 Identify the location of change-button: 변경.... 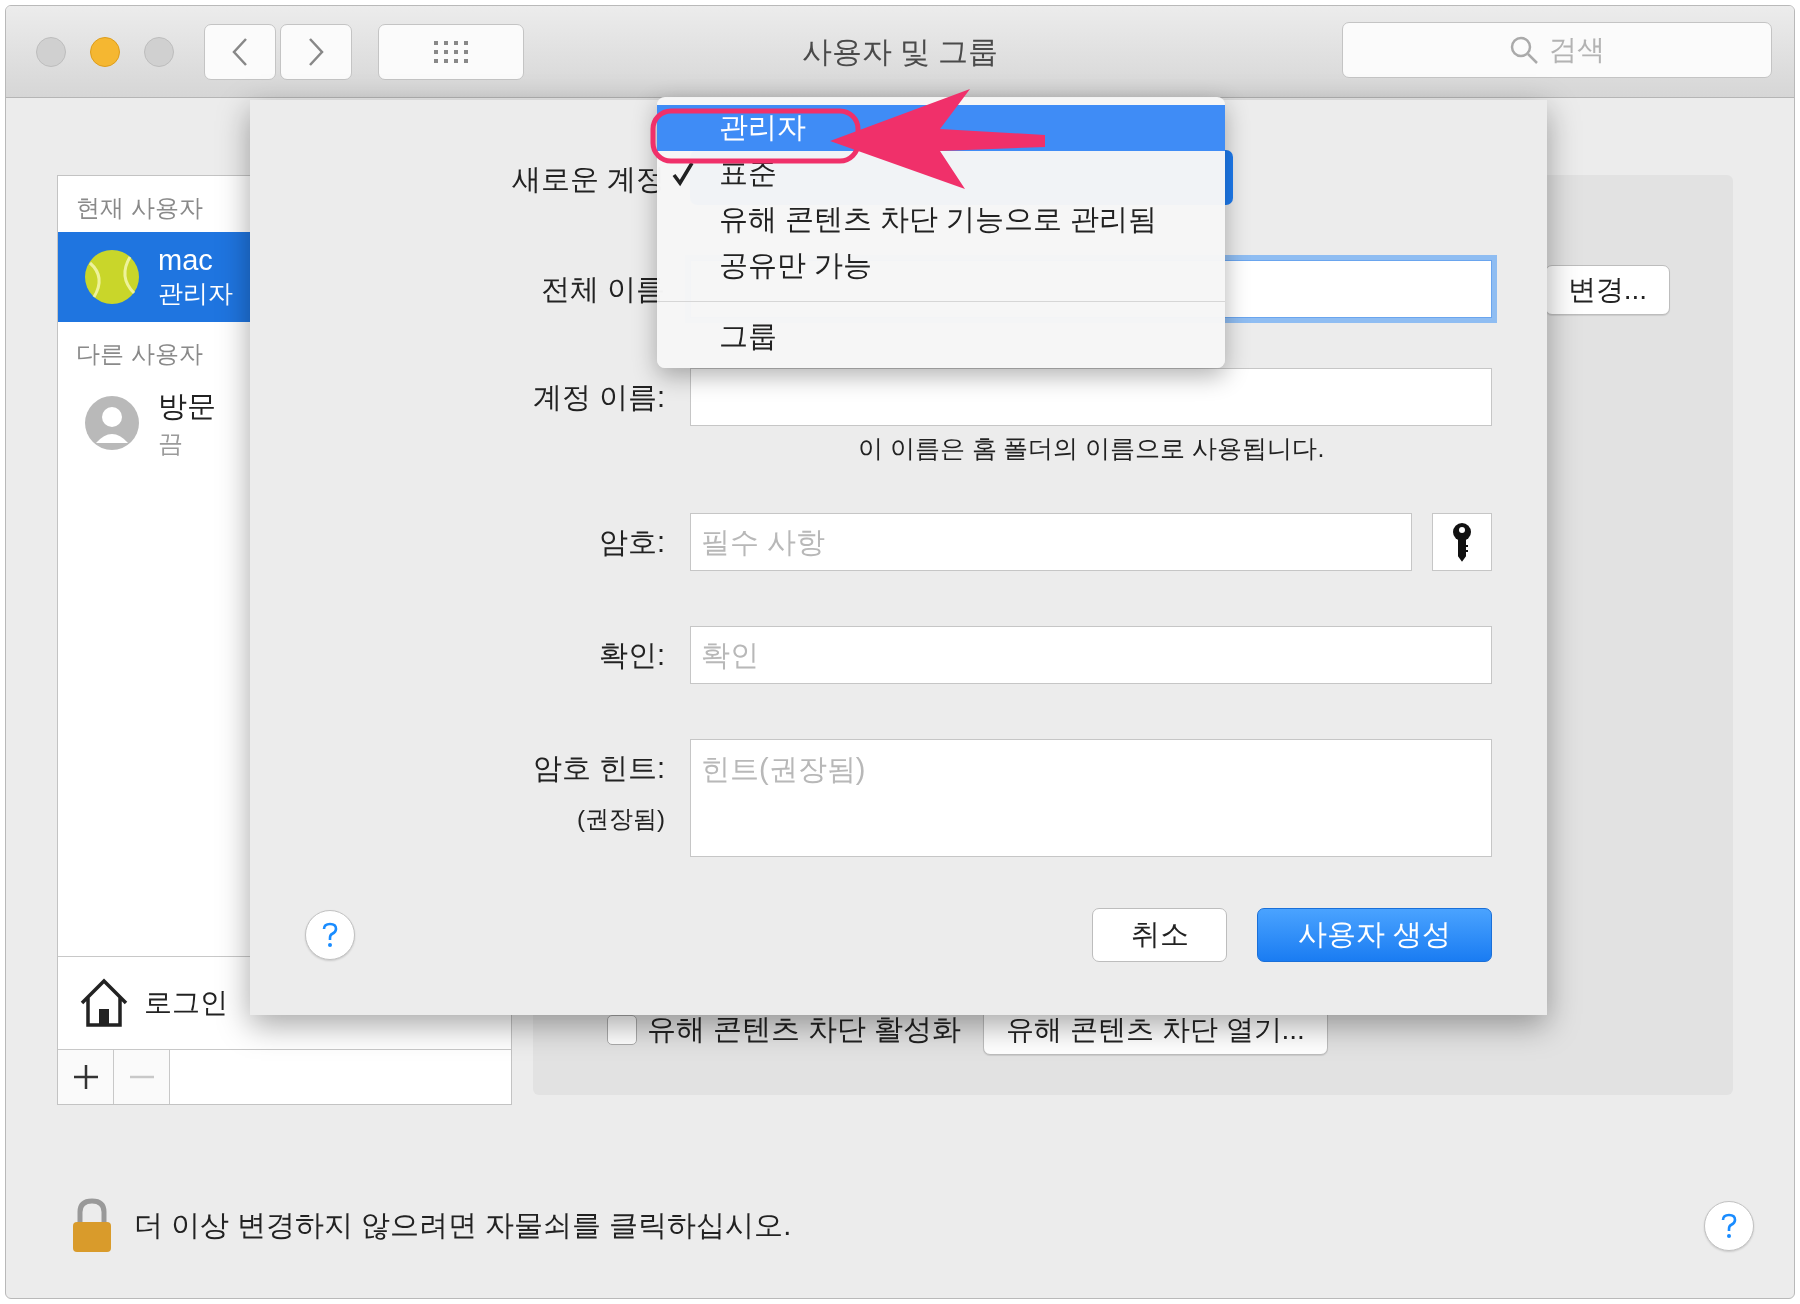
(1607, 290).